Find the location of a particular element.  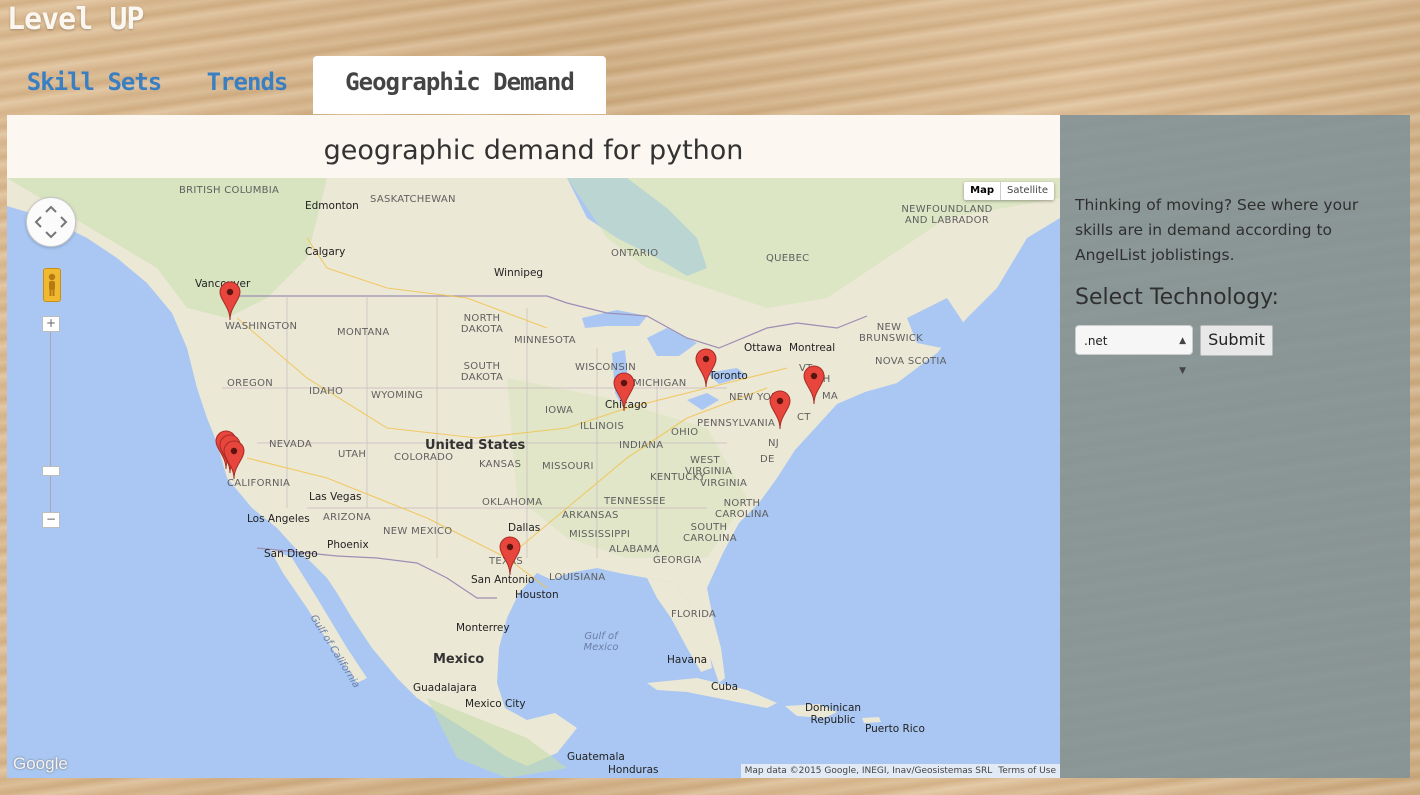

map-type-control: Map Satellite is located at coordinates (1009, 191).